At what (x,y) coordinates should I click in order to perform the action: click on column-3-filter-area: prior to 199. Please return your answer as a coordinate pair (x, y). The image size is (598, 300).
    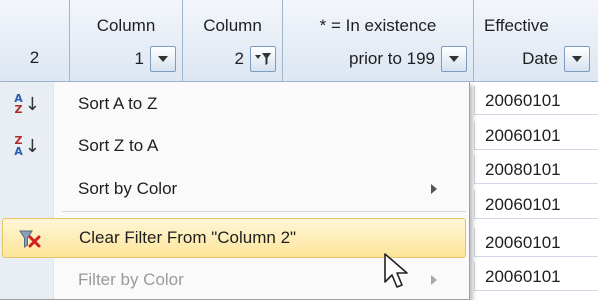
    Looking at the image, I should click on (408, 59).